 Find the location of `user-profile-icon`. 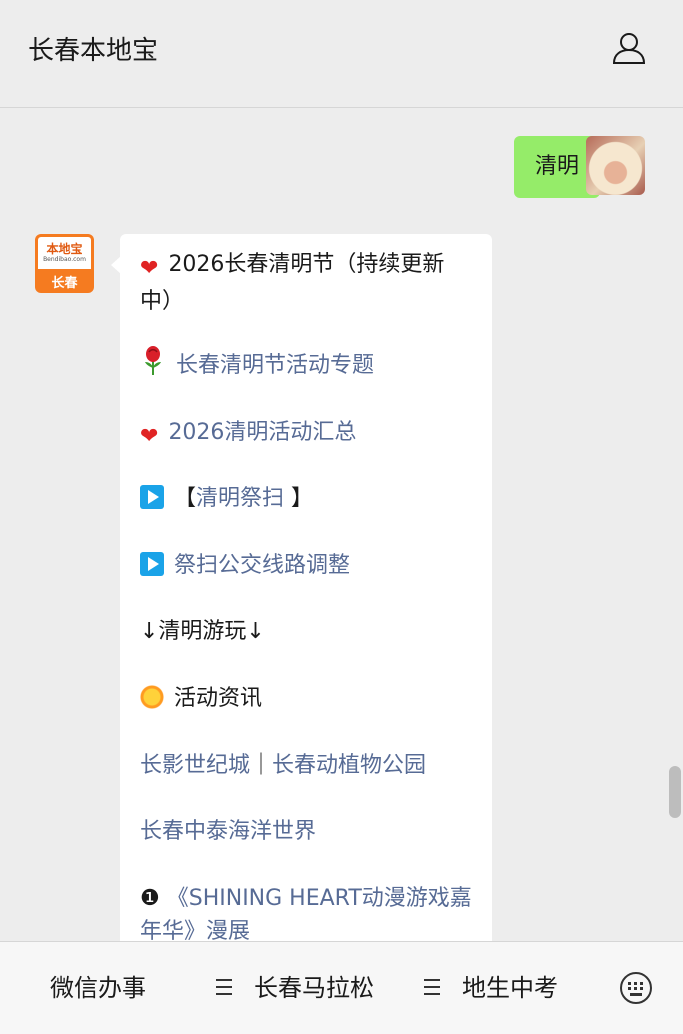

user-profile-icon is located at coordinates (629, 48).